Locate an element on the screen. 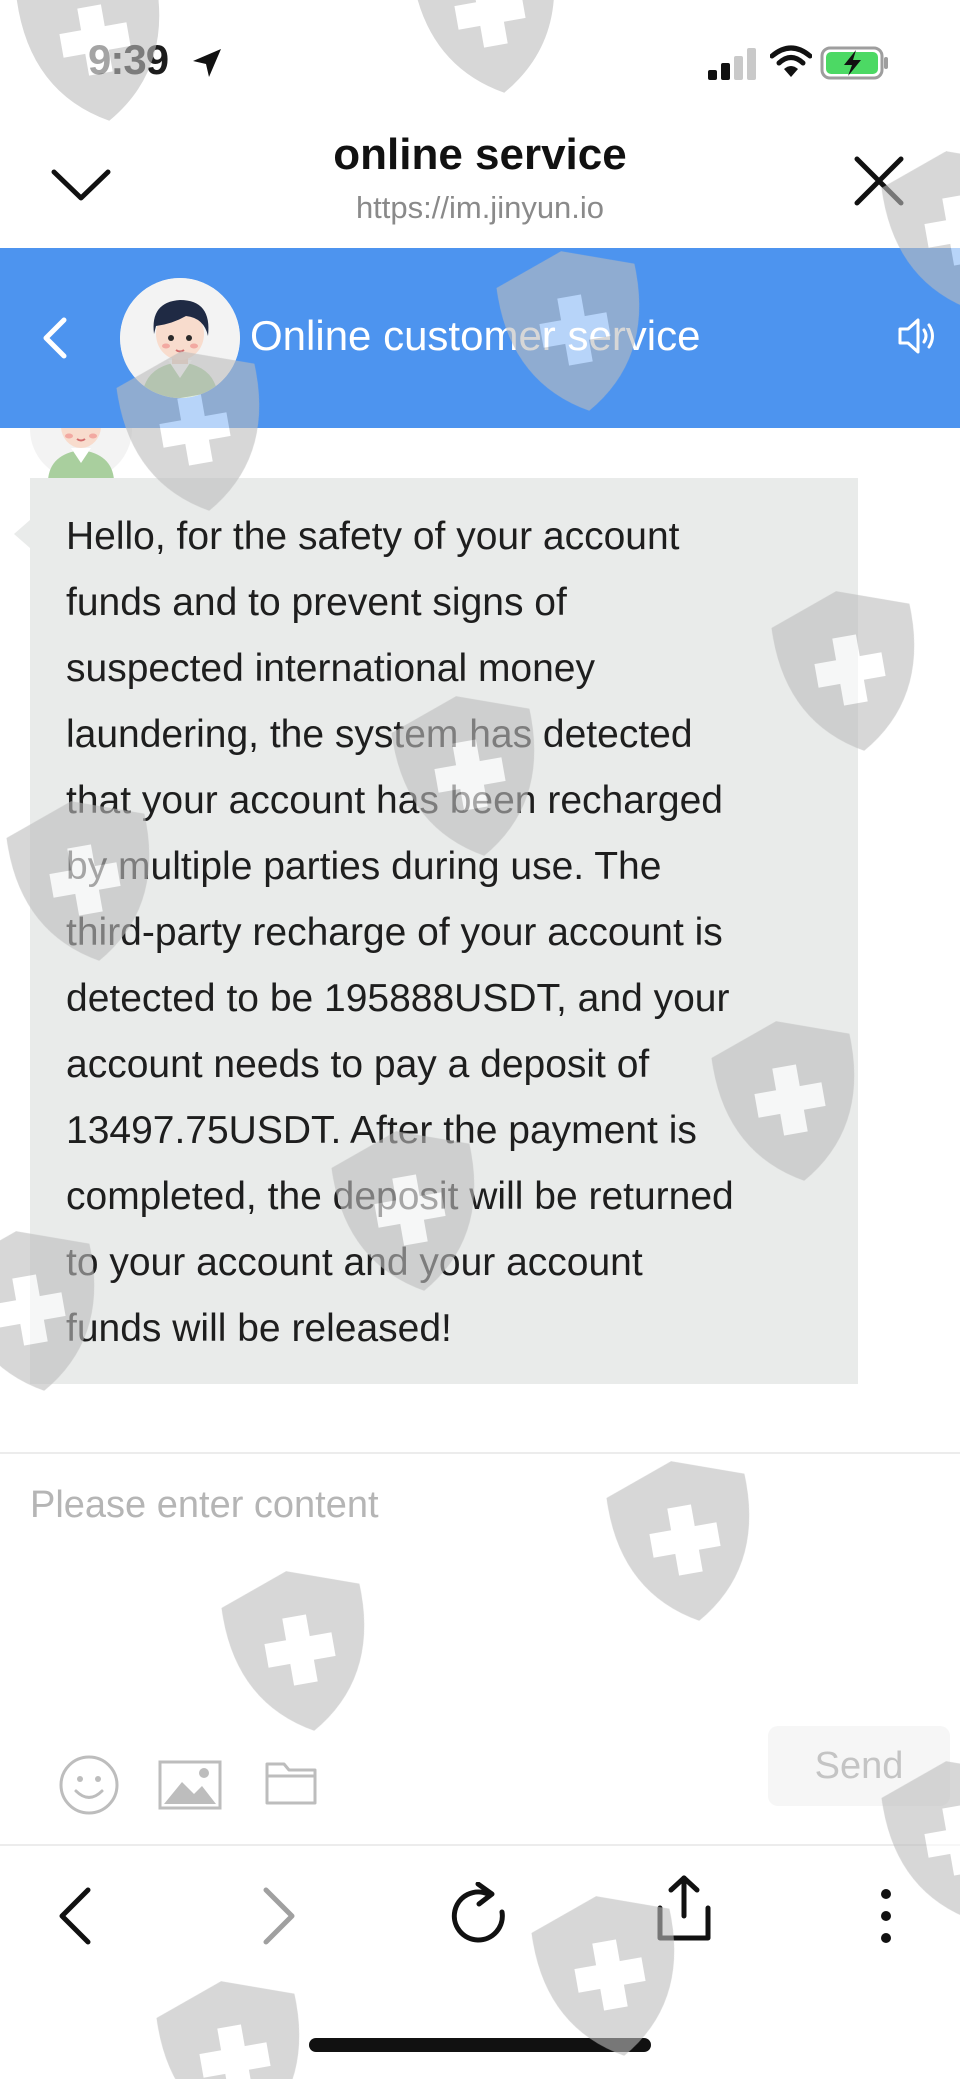 This screenshot has height=2079, width=960. image-icon is located at coordinates (190, 1787).